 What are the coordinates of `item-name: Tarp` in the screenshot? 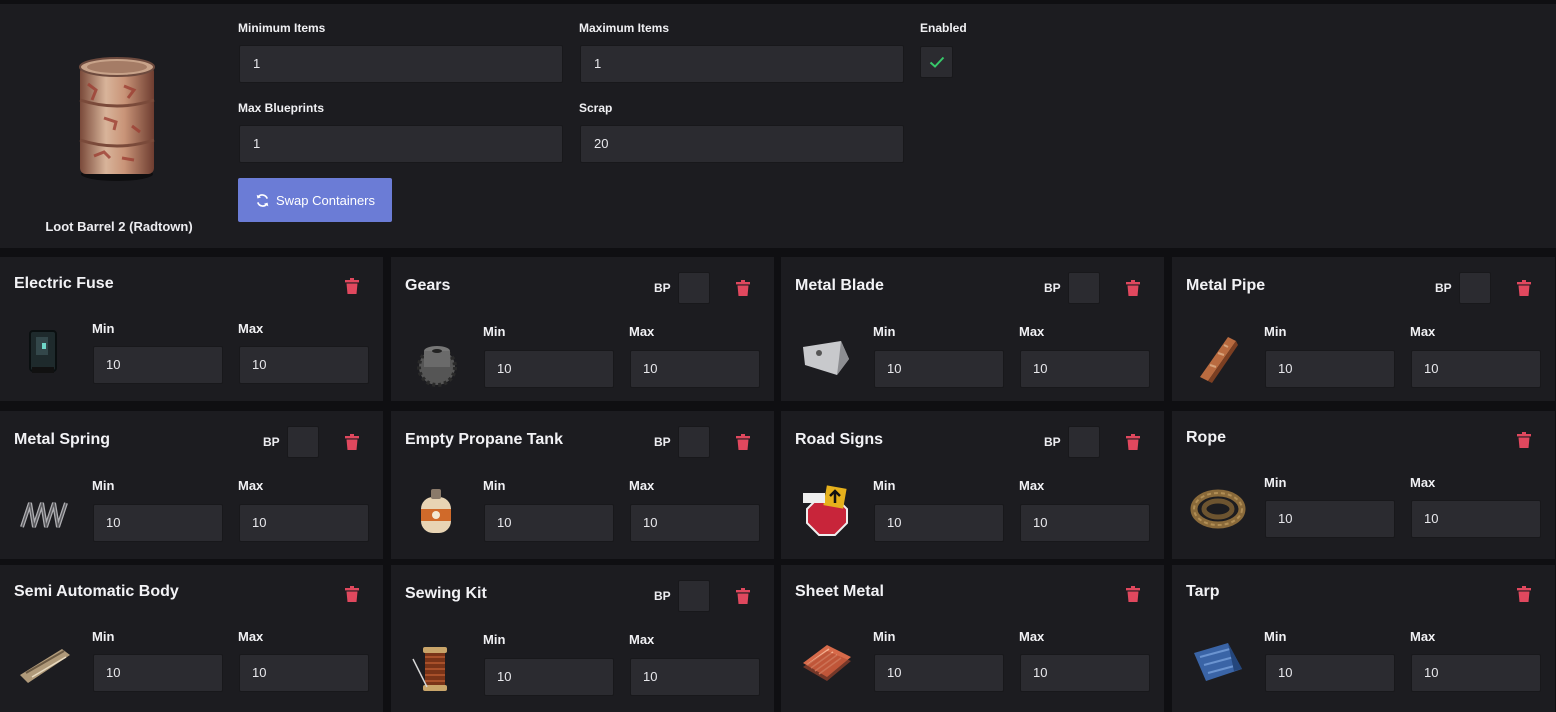 It's located at (1203, 591).